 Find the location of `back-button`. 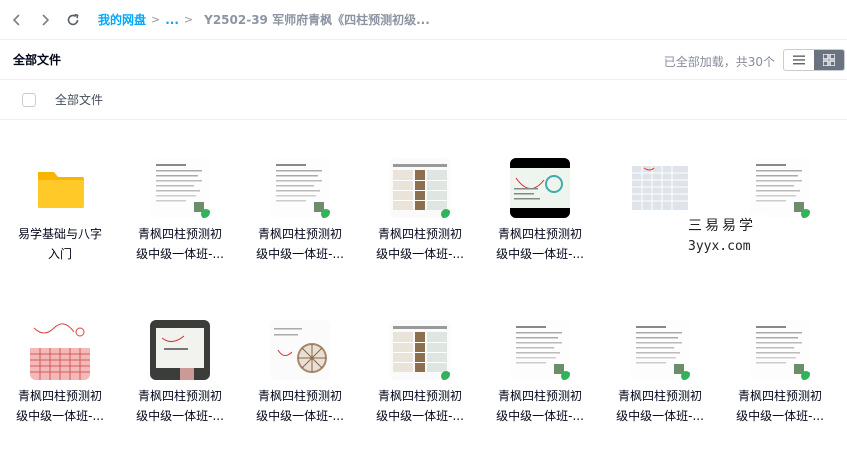

back-button is located at coordinates (17, 20).